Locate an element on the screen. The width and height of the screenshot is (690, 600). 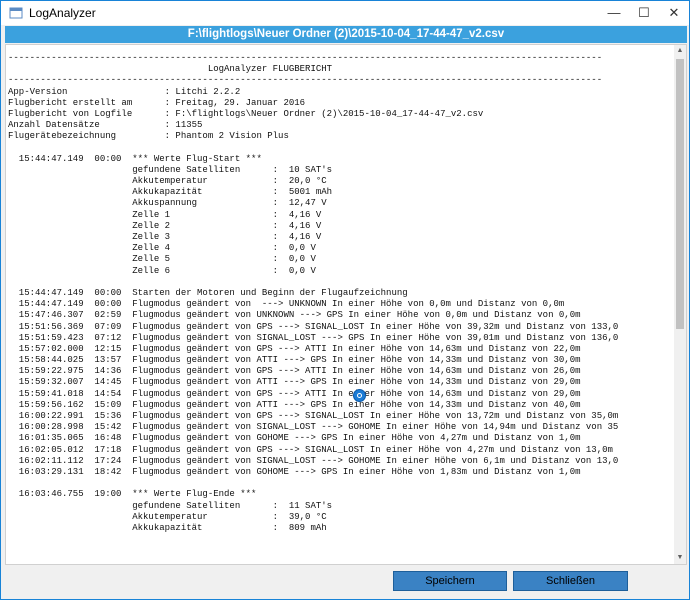
report-line: Akkukapazität : 809 mAh is located at coordinates (167, 527).